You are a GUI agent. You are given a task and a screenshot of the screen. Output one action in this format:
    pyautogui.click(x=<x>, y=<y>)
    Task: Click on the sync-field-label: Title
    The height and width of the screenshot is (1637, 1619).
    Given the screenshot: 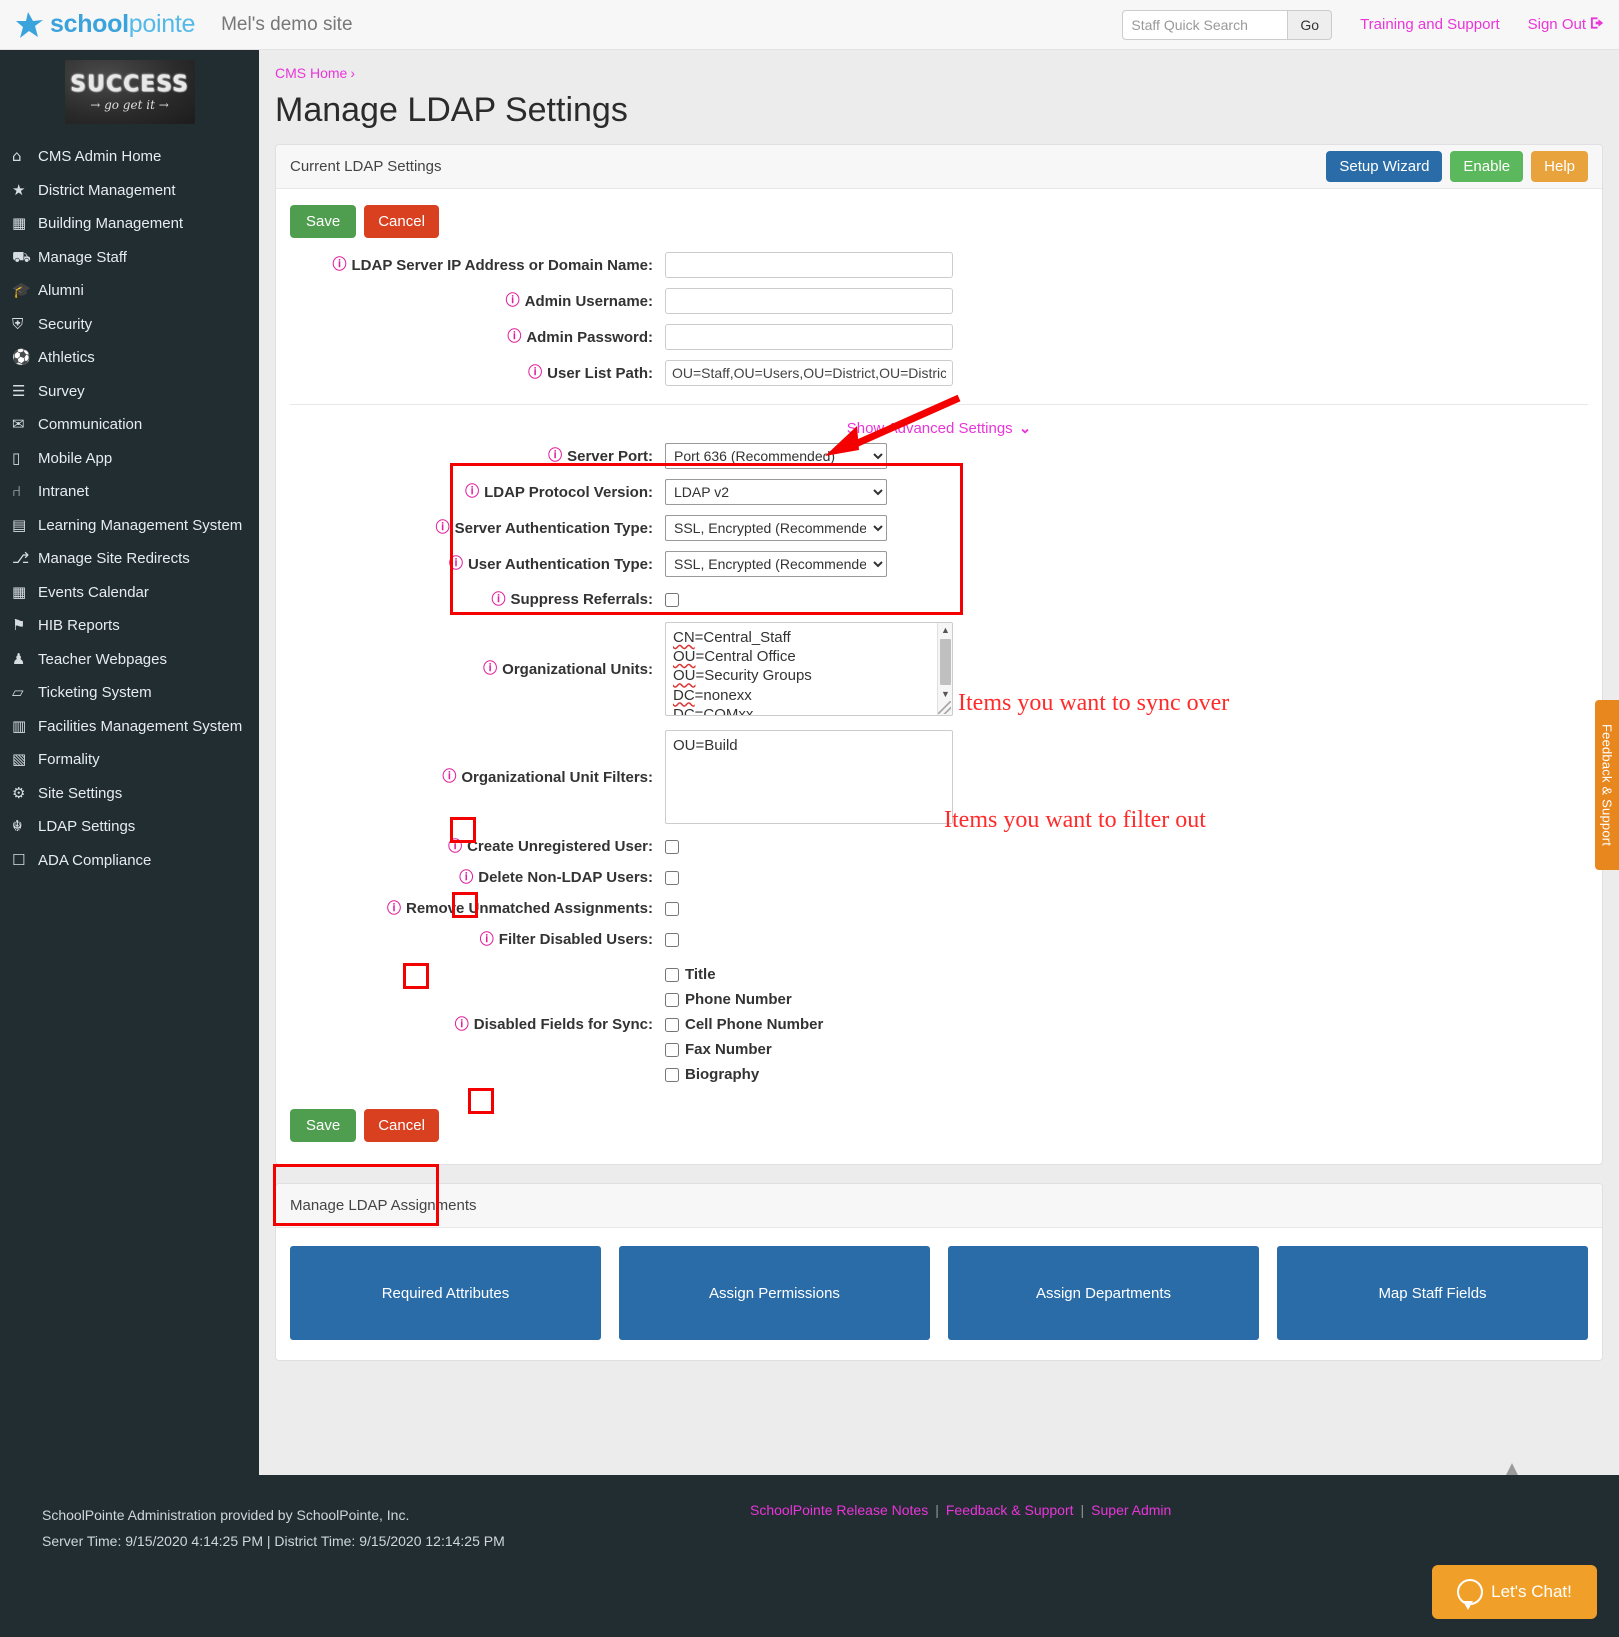 What is the action you would take?
    pyautogui.click(x=700, y=974)
    